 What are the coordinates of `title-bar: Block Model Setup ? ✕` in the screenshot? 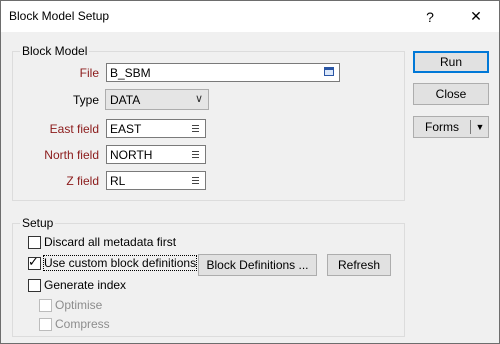 It's located at (250, 16).